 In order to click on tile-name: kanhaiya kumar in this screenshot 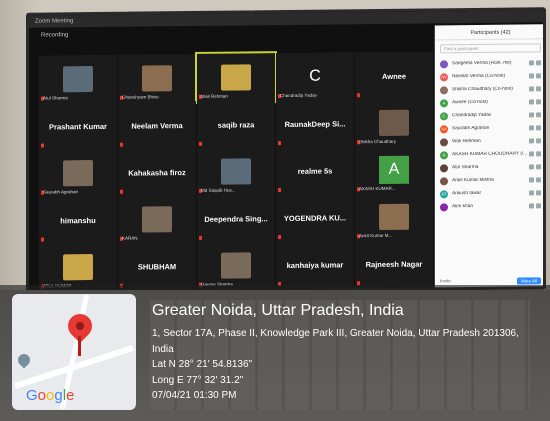, I will do `click(315, 264)`.